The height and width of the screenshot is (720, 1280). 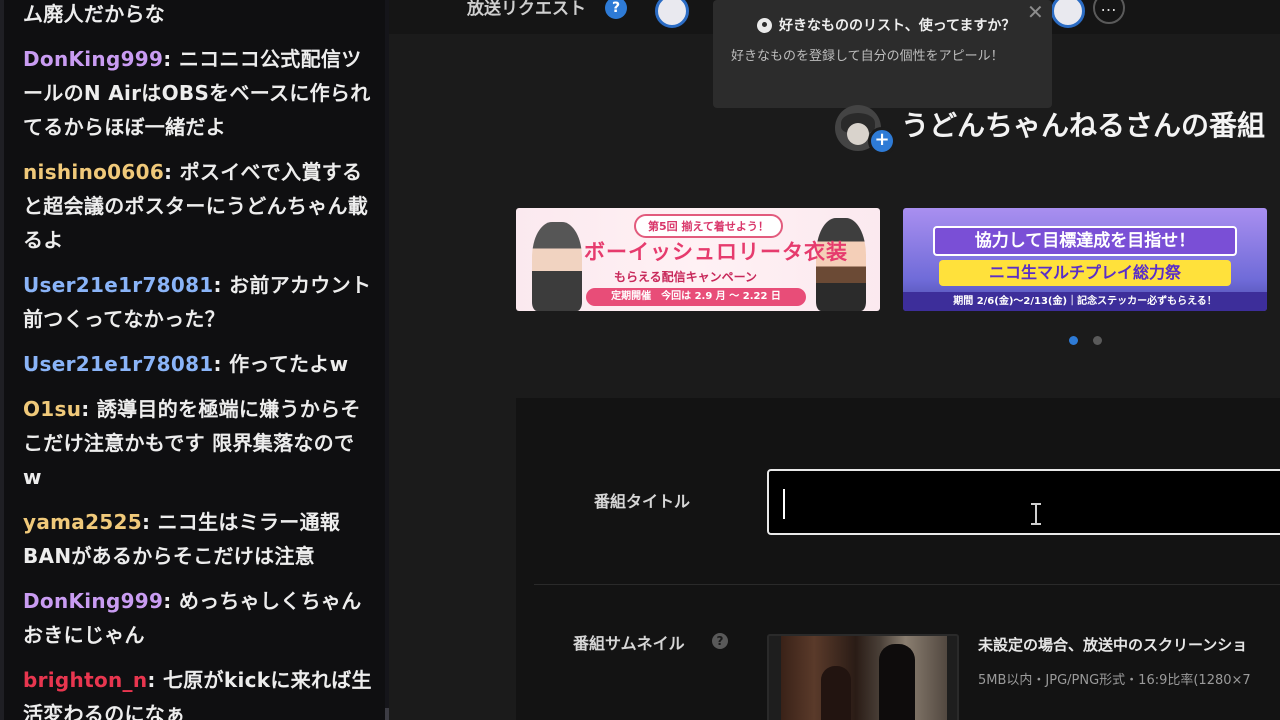 What do you see at coordinates (1035, 12) in the screenshot?
I see `close-icon: ✕` at bounding box center [1035, 12].